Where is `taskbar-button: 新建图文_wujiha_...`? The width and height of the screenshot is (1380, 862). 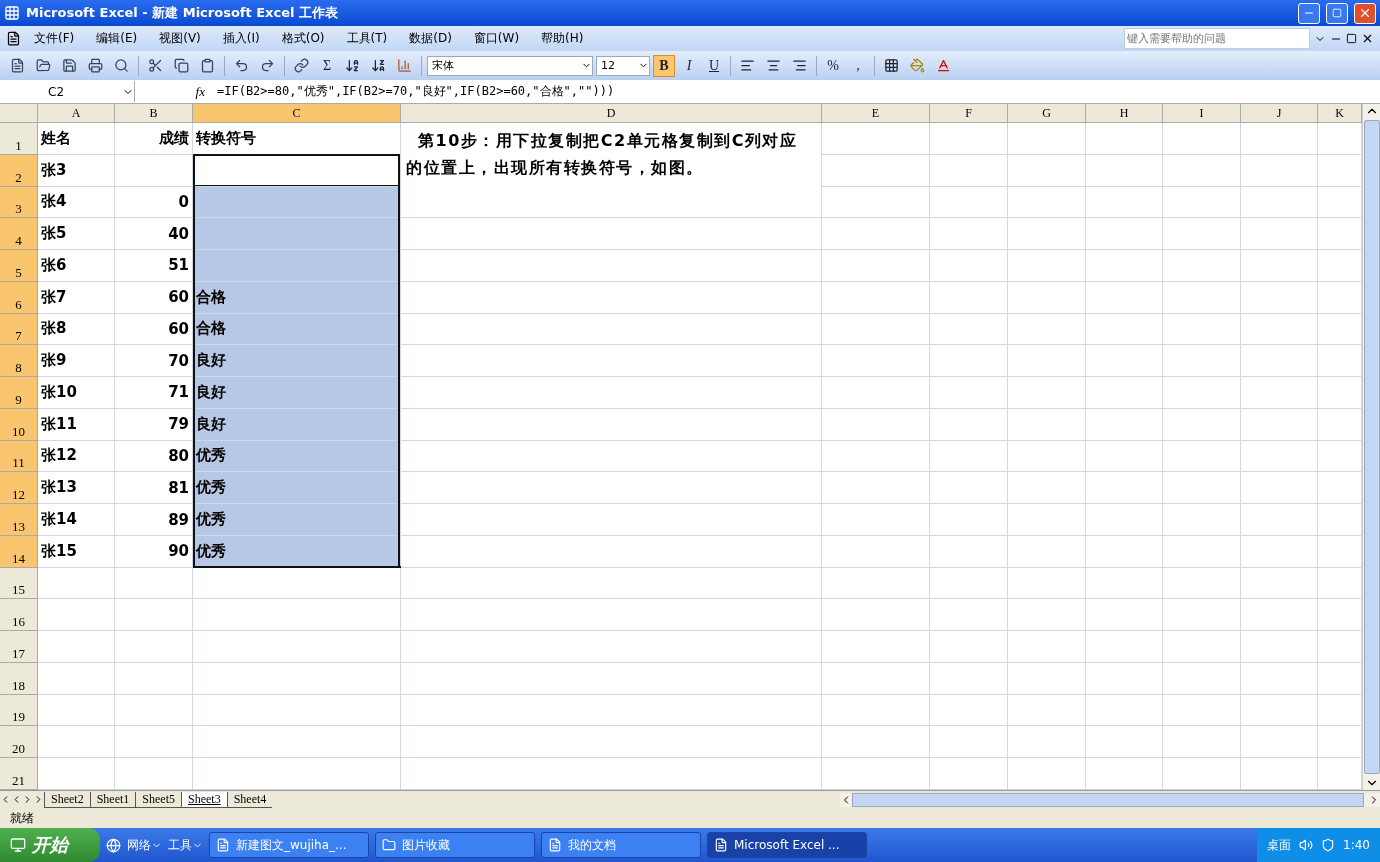 taskbar-button: 新建图文_wujiha_... is located at coordinates (289, 845).